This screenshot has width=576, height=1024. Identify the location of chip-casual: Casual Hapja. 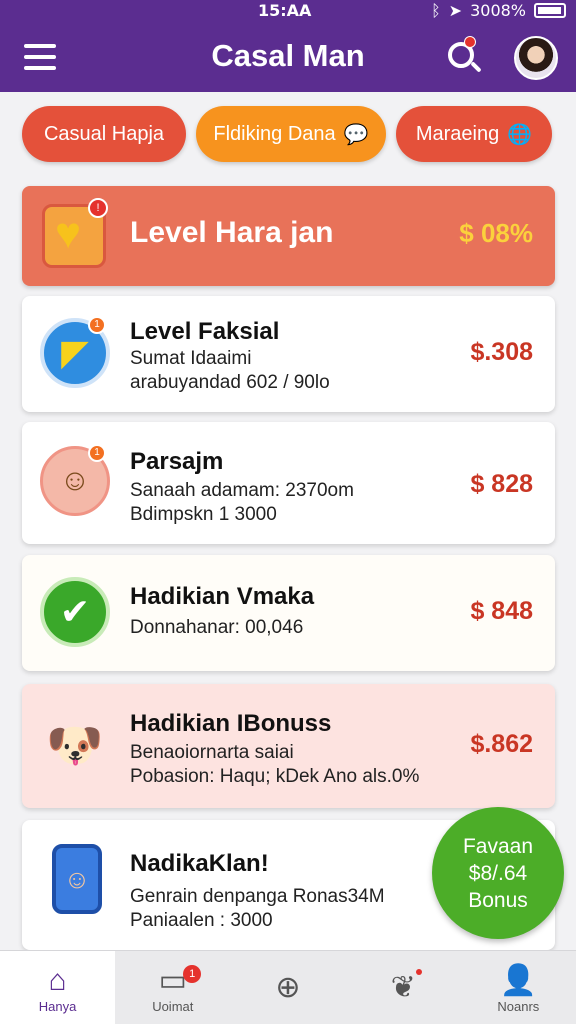
(104, 134).